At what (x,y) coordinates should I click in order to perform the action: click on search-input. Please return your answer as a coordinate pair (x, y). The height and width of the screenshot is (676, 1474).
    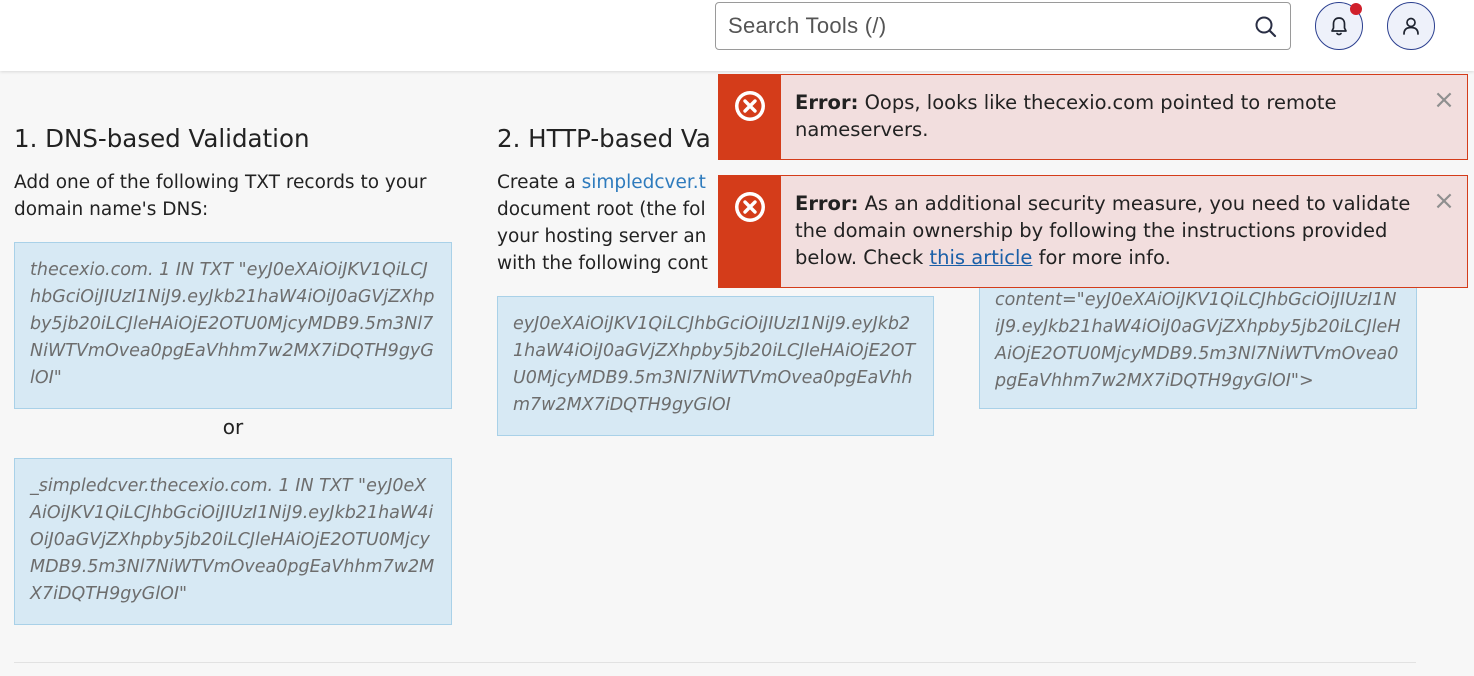
    Looking at the image, I should click on (988, 26).